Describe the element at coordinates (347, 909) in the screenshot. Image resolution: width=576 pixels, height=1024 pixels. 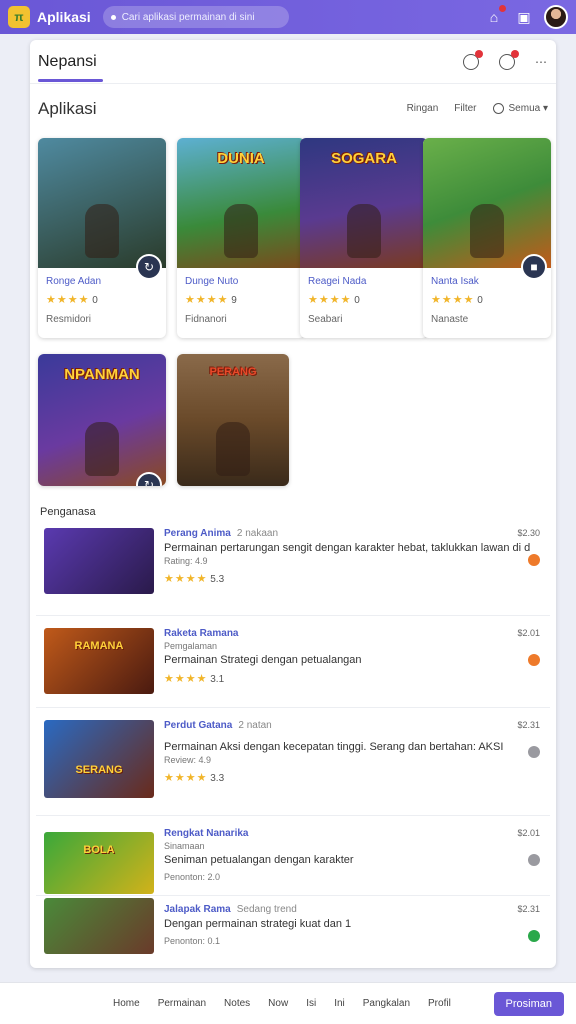
I see `list-item-title: Jalapak Rama Sedang trend` at that location.